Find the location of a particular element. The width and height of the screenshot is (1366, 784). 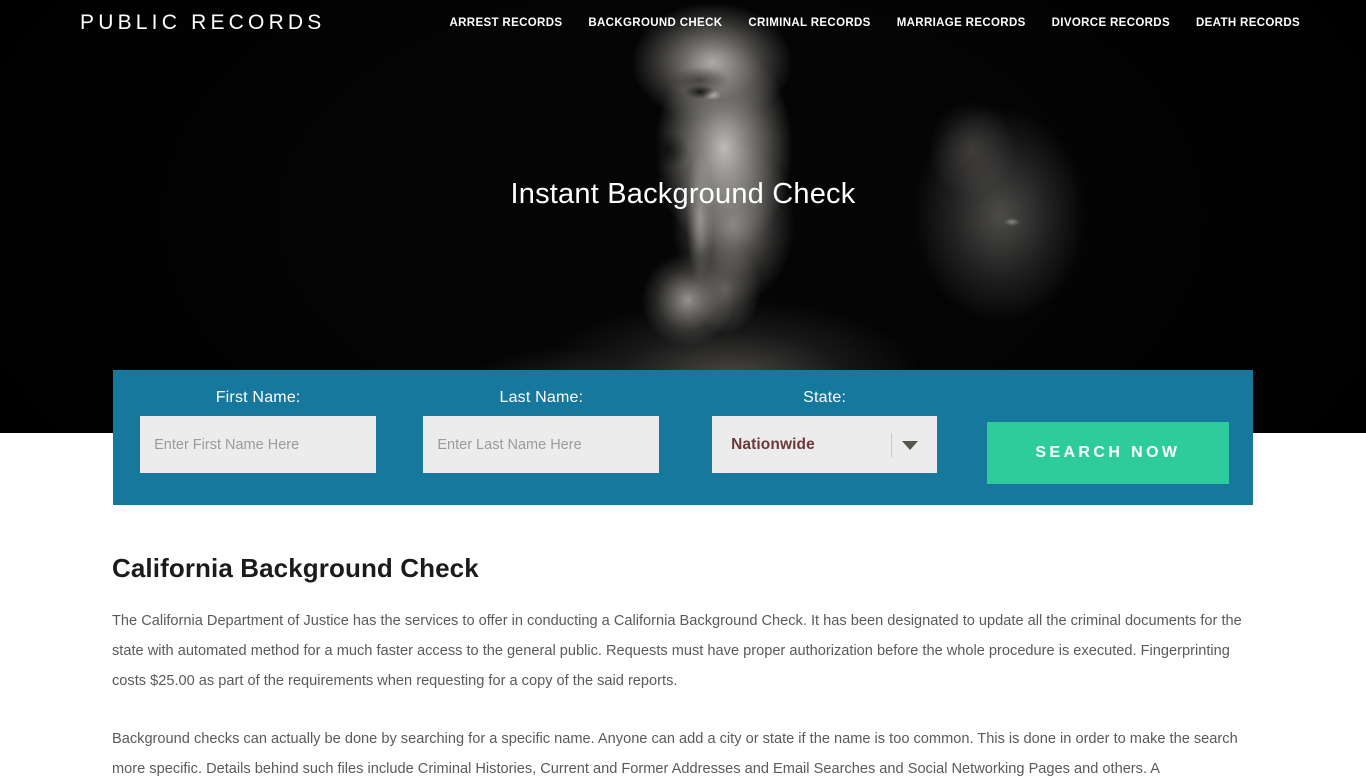

state-select-value: Nationwide is located at coordinates (773, 444).